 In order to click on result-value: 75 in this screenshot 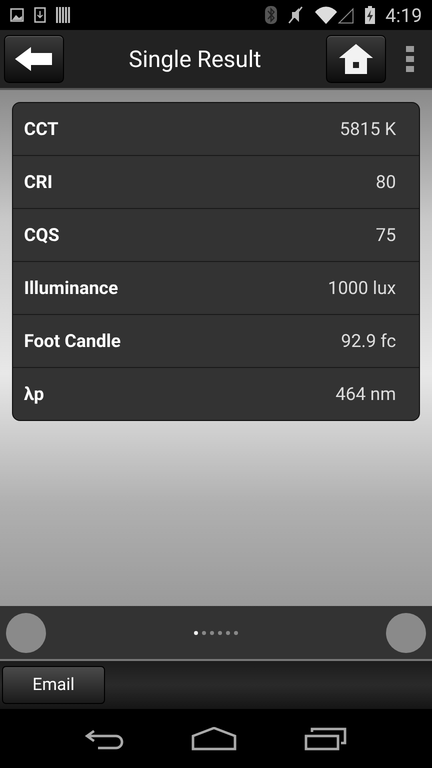, I will do `click(386, 235)`.